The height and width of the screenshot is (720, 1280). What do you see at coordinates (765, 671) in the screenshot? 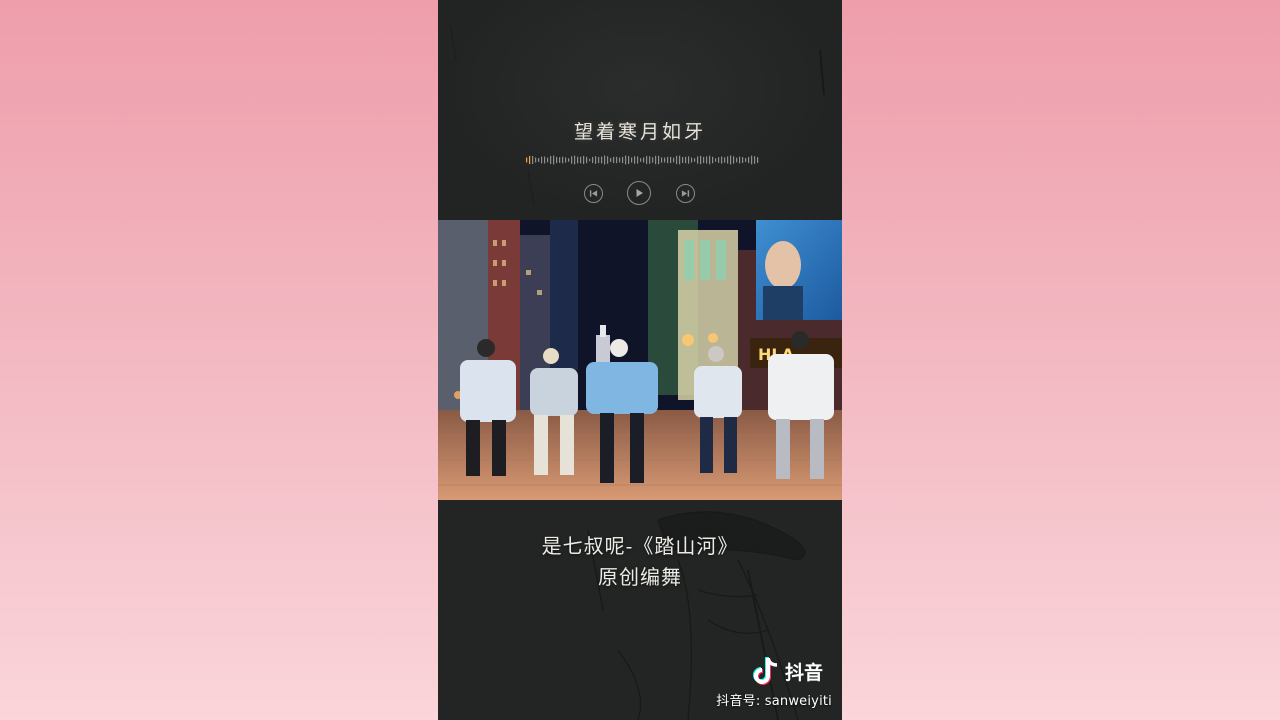
I see `tiktok-note-icon` at bounding box center [765, 671].